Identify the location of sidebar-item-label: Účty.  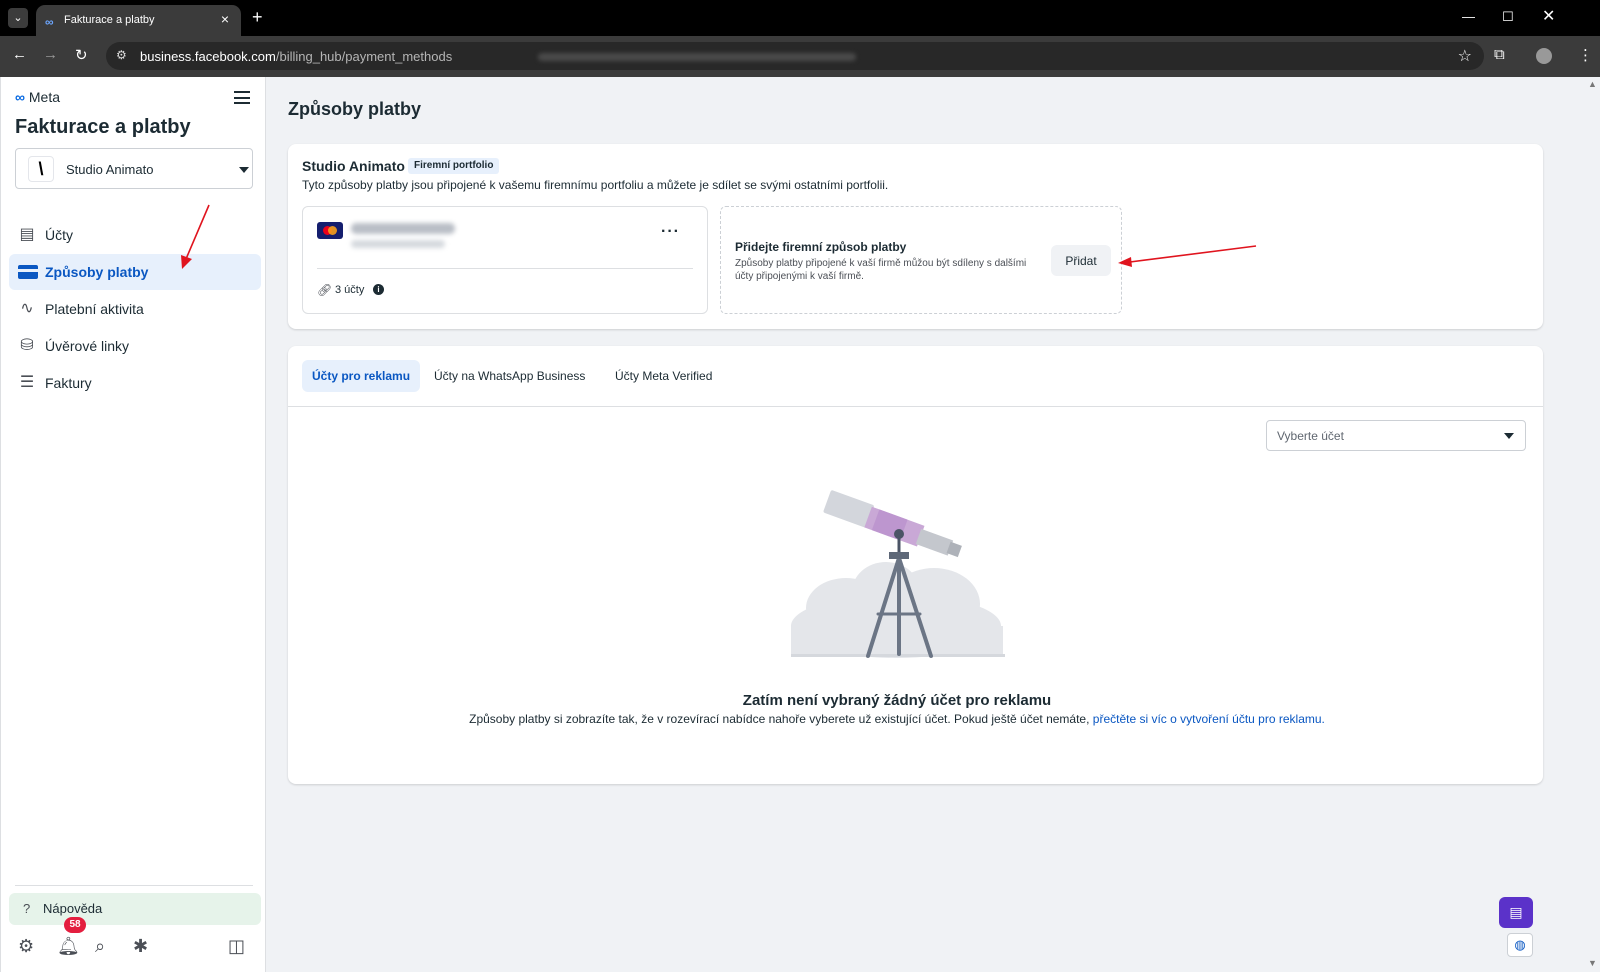
(59, 235).